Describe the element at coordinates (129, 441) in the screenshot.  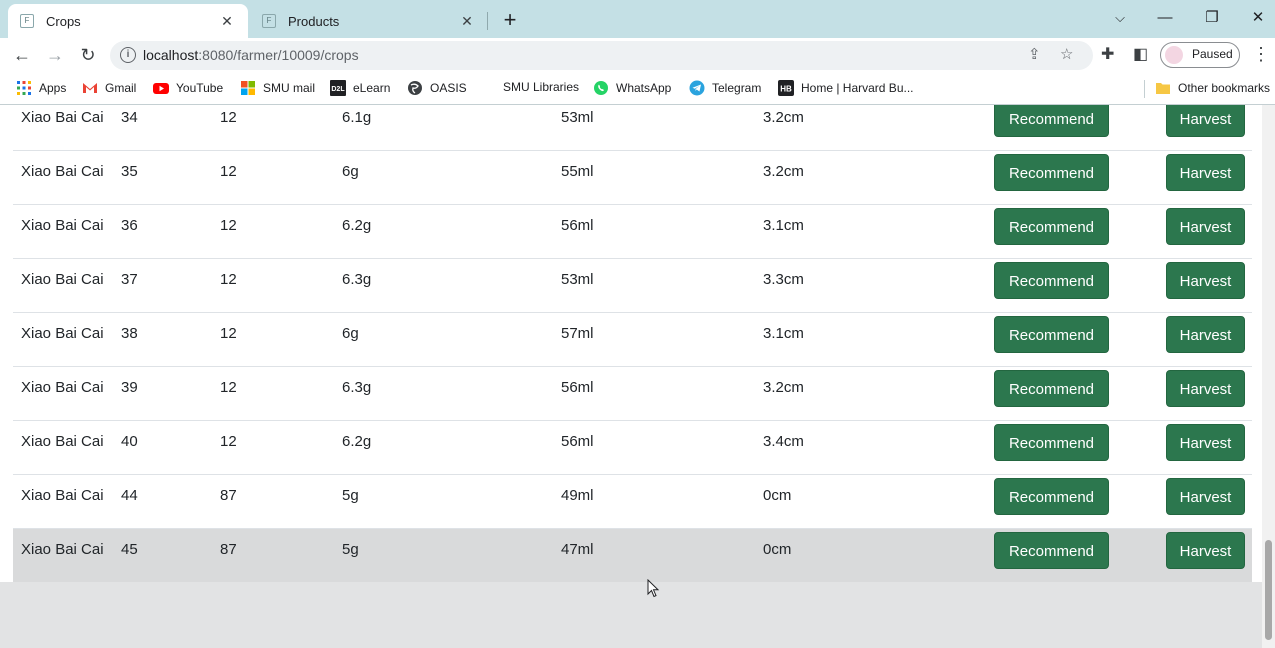
I see `crop-id-cell: 40` at that location.